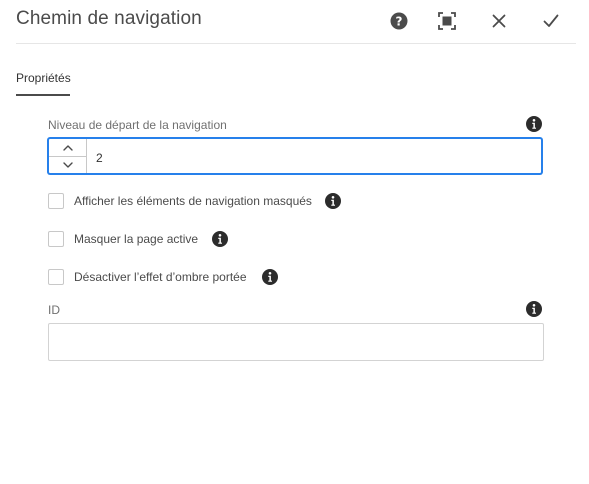 The height and width of the screenshot is (484, 589). I want to click on confirm-button, so click(551, 21).